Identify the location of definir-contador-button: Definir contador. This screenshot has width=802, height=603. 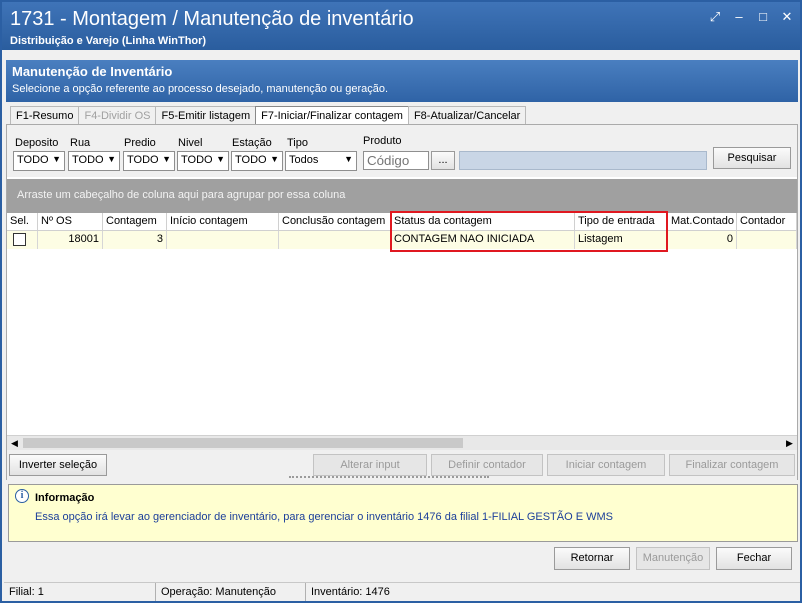
(487, 465).